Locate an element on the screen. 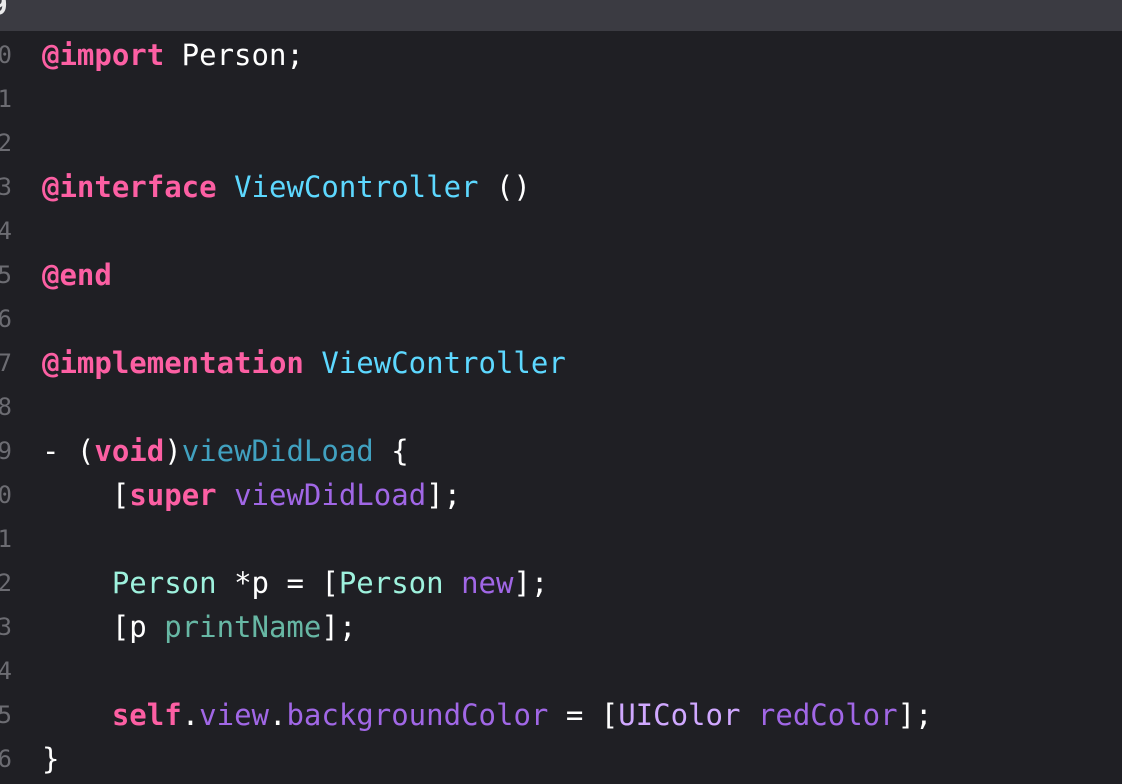  code-line: 2 Person *p = [Person new]; is located at coordinates (561, 583).